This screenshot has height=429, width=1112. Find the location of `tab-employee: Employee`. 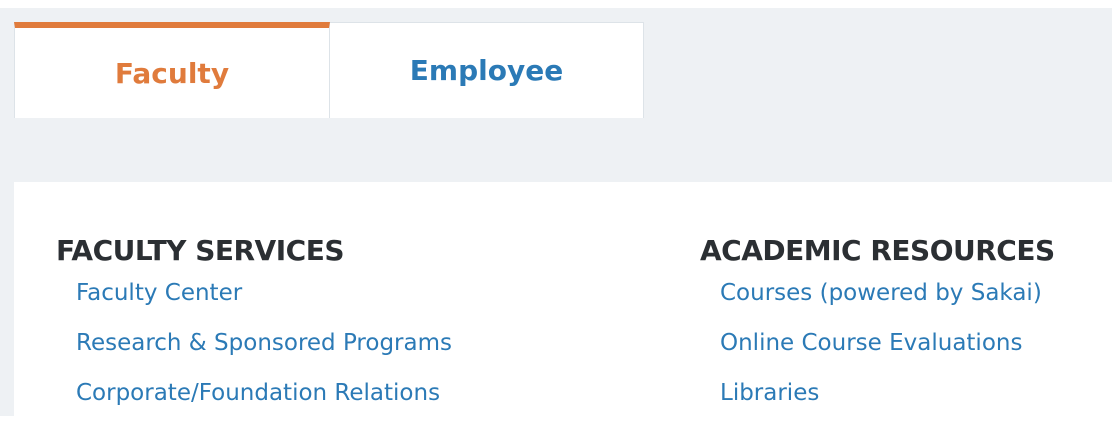

tab-employee: Employee is located at coordinates (487, 70).